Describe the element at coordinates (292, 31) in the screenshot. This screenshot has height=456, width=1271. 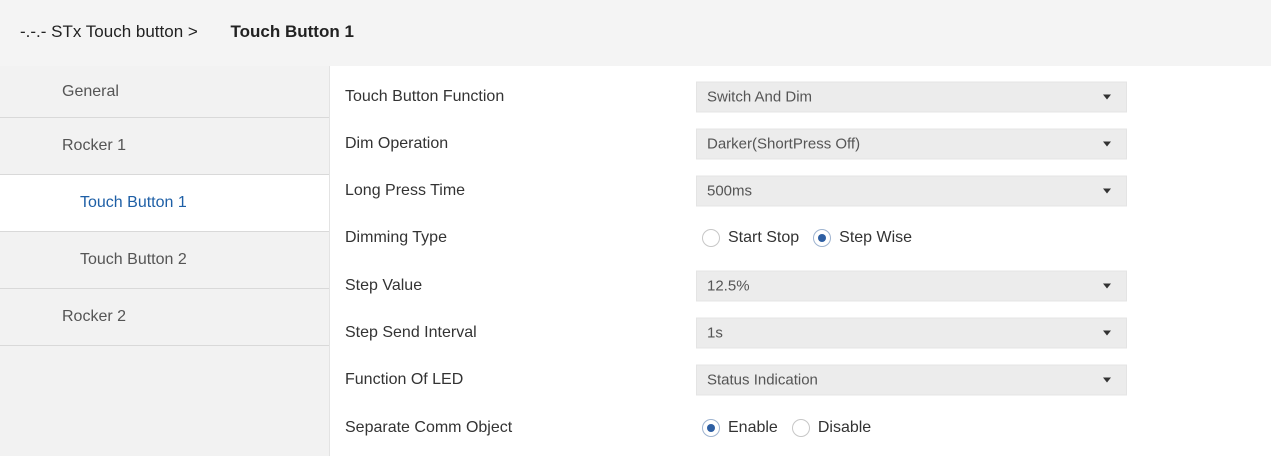
I see `breadcrumb-current: Touch Button 1` at that location.